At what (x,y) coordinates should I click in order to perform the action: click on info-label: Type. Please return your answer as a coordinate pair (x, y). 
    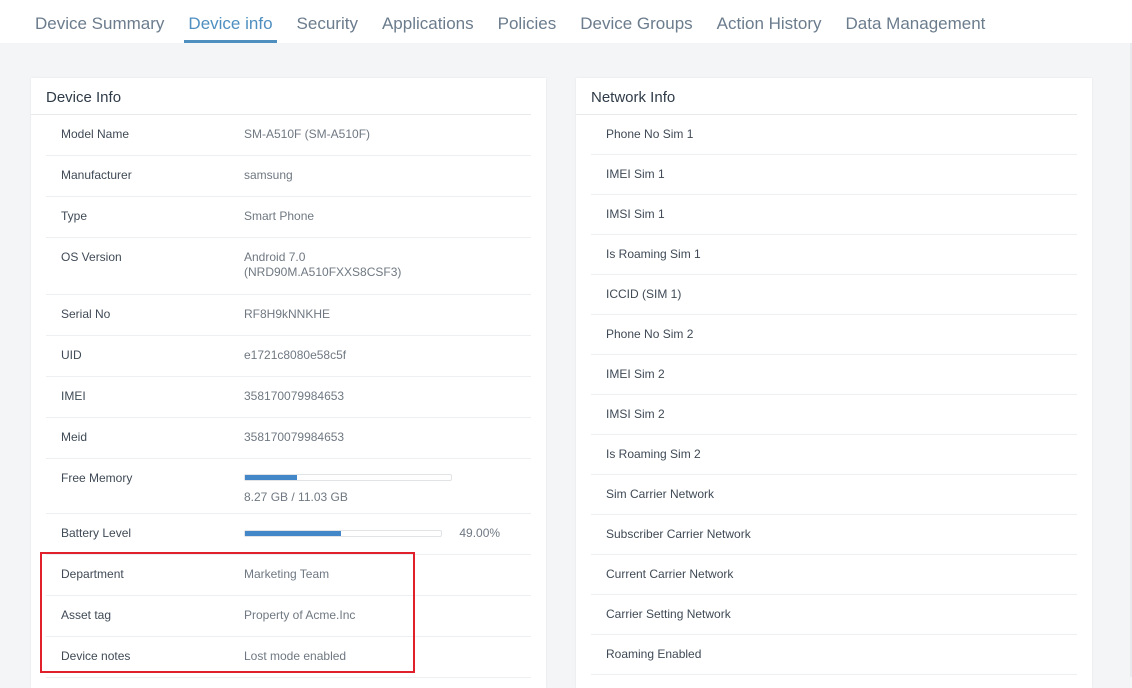
    Looking at the image, I should click on (74, 216).